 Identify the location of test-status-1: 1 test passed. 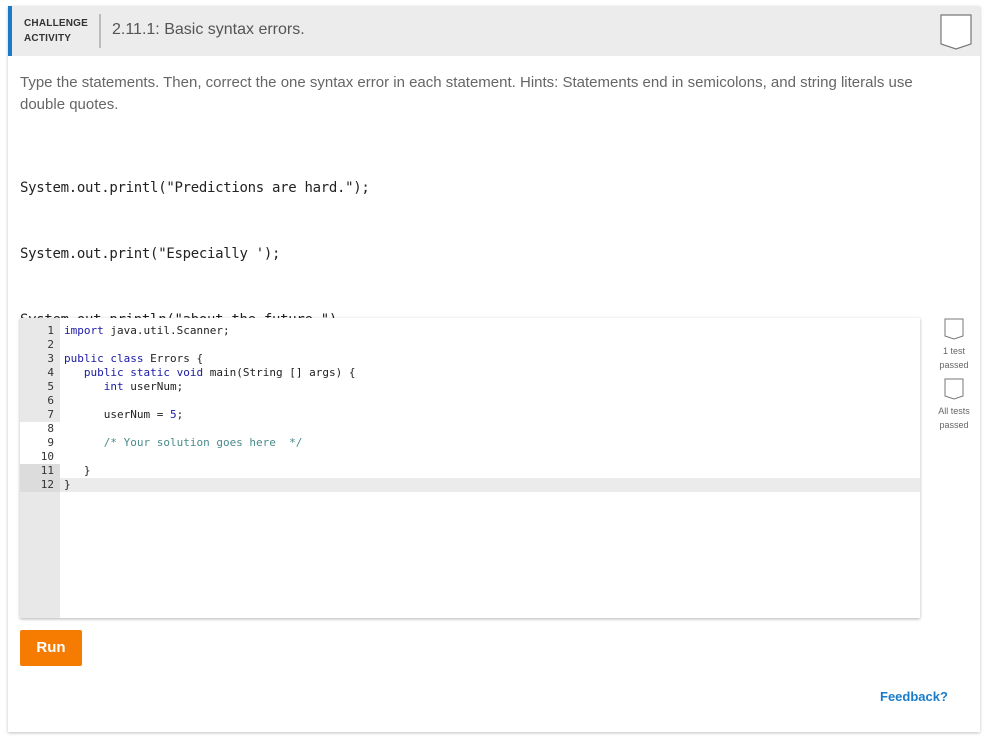
(954, 345).